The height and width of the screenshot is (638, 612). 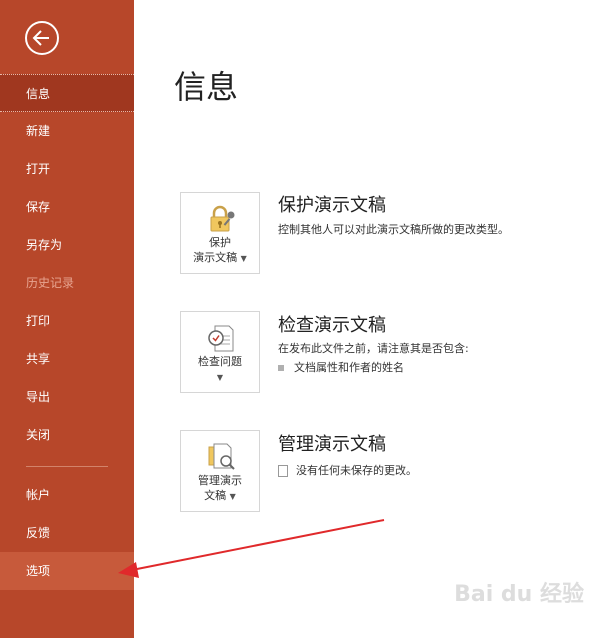 I want to click on protect-presentation-button: 保护 演示文稿 ▼, so click(x=220, y=233).